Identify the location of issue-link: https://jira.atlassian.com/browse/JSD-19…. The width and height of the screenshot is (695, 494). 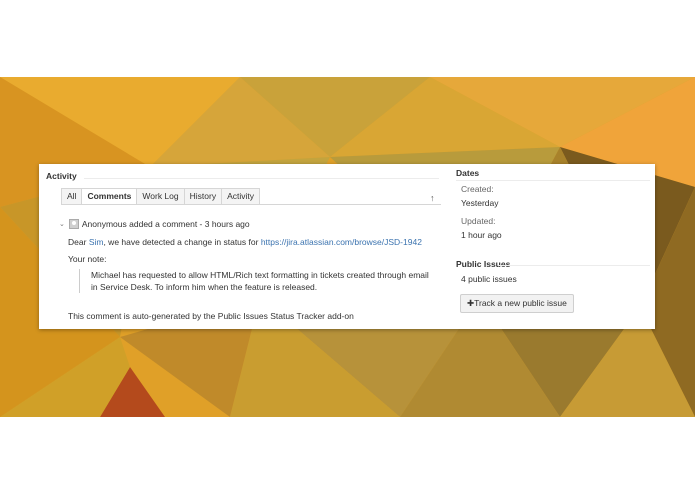
(341, 242).